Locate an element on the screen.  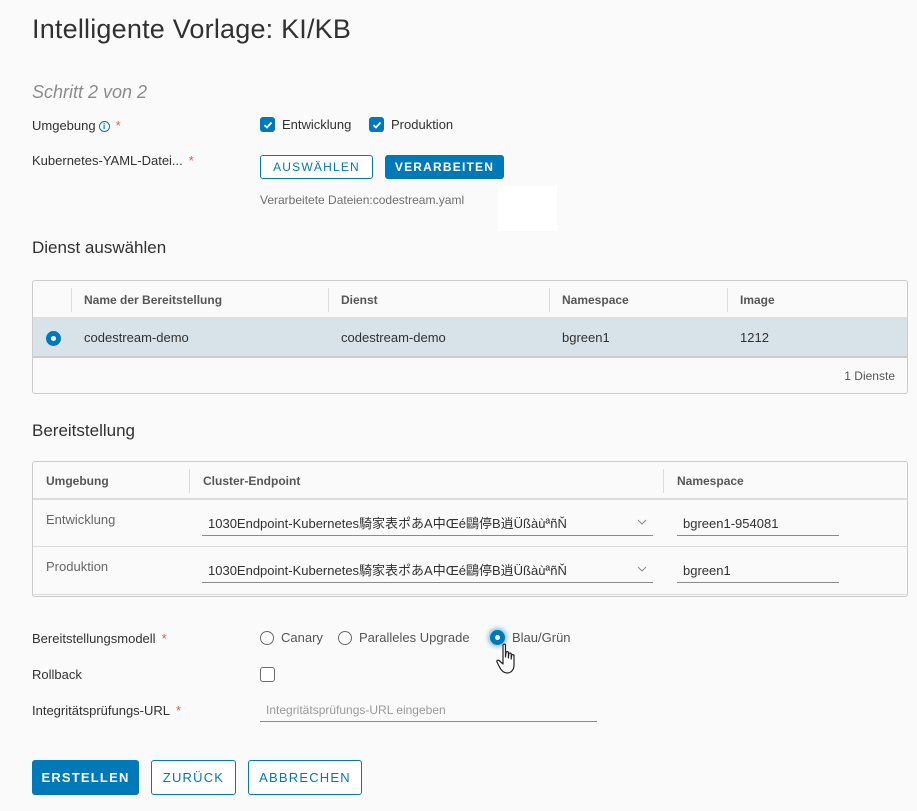
cell-environment: Produktion is located at coordinates (77, 566).